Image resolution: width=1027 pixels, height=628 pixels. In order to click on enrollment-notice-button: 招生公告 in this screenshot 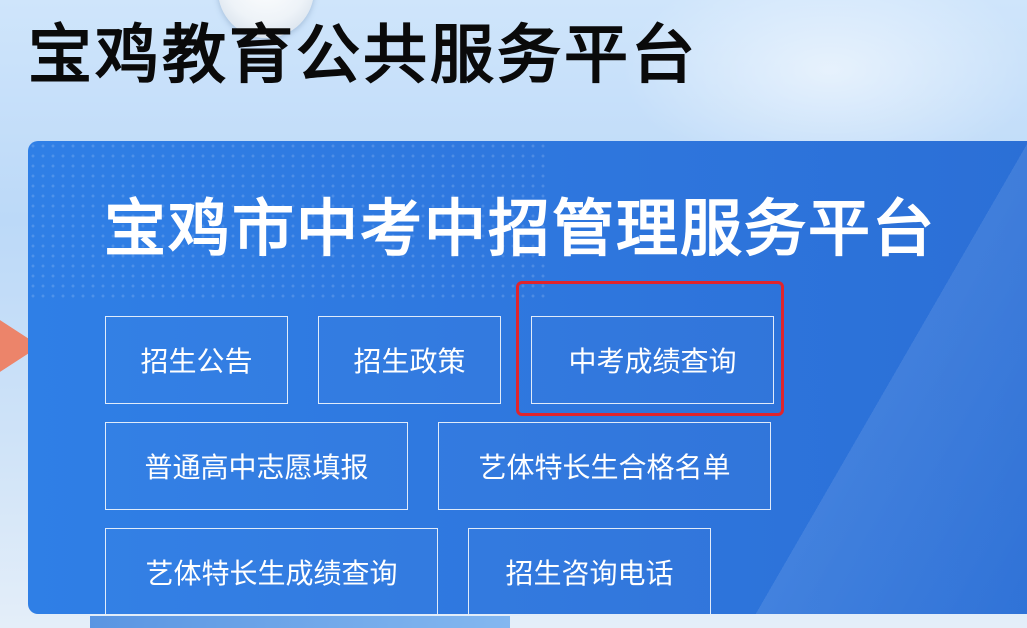, I will do `click(196, 360)`.